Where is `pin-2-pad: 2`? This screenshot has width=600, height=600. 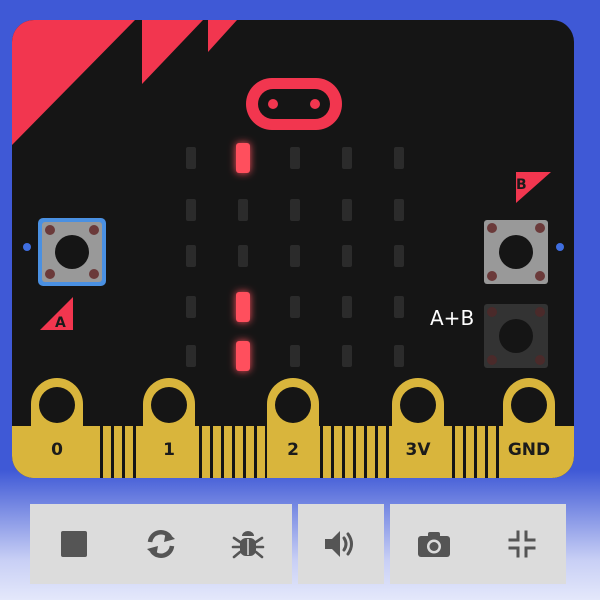 pin-2-pad: 2 is located at coordinates (293, 428).